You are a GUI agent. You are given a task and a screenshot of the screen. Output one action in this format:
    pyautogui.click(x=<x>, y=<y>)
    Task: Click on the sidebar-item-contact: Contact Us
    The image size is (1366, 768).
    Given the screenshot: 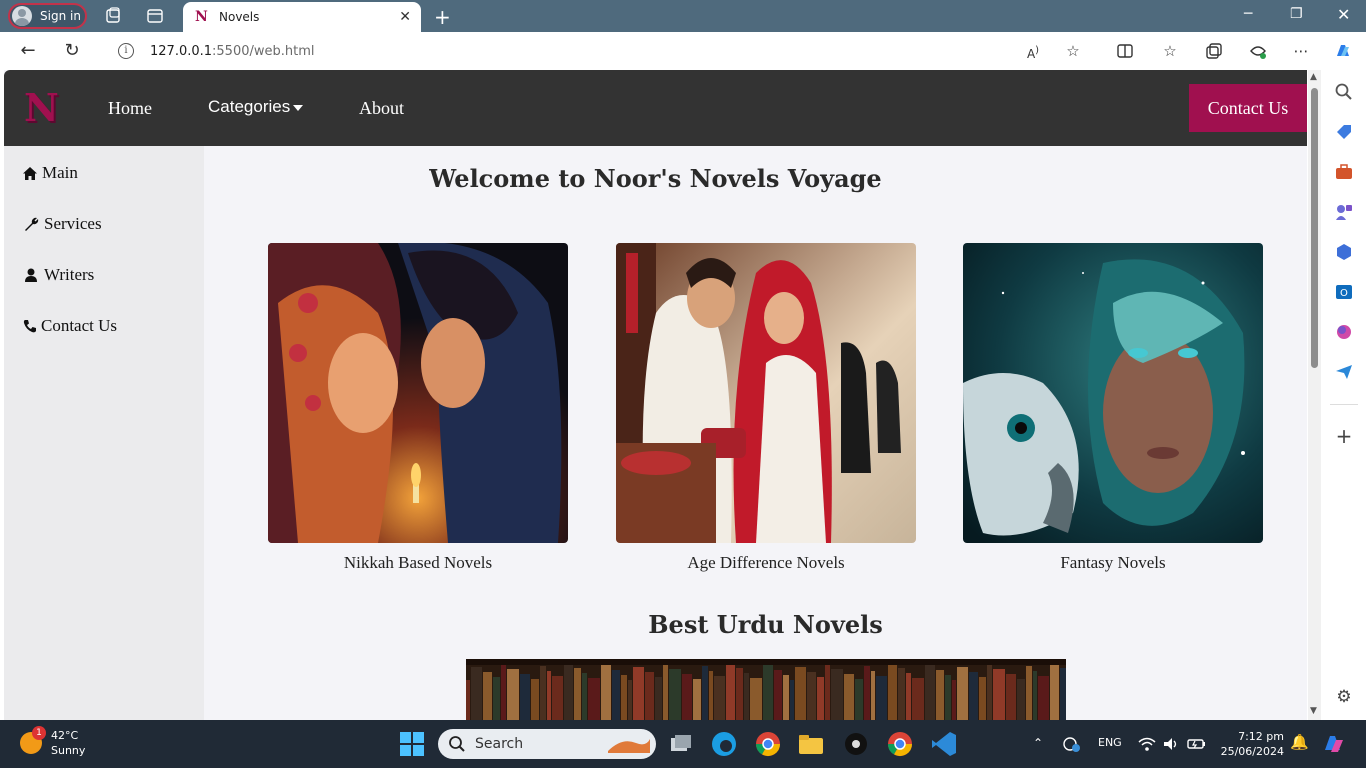 What is the action you would take?
    pyautogui.click(x=70, y=326)
    